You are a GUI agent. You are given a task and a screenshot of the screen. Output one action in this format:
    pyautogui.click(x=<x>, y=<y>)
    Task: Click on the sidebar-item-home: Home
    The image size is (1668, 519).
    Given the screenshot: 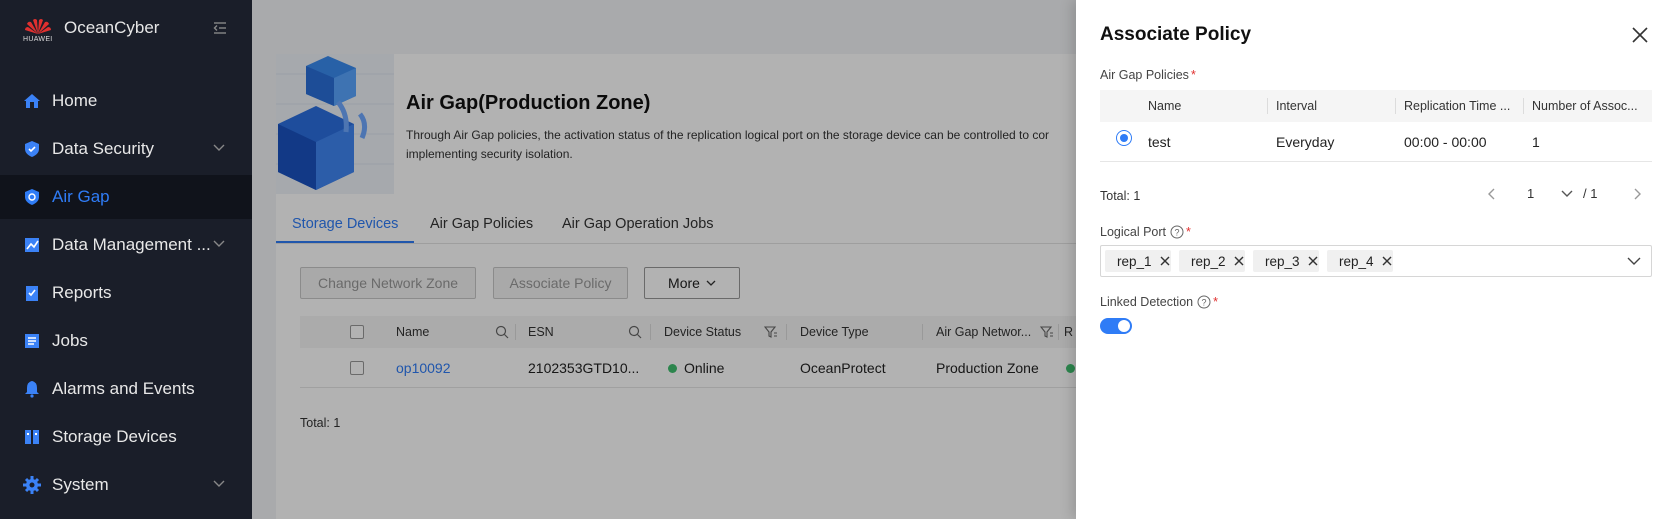 What is the action you would take?
    pyautogui.click(x=126, y=101)
    